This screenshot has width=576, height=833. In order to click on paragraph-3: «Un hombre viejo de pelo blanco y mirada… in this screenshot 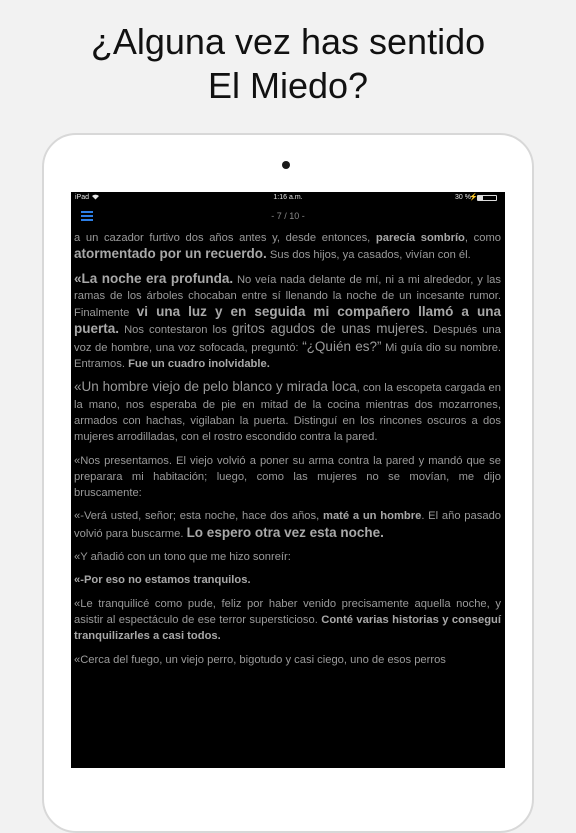, I will do `click(287, 411)`.